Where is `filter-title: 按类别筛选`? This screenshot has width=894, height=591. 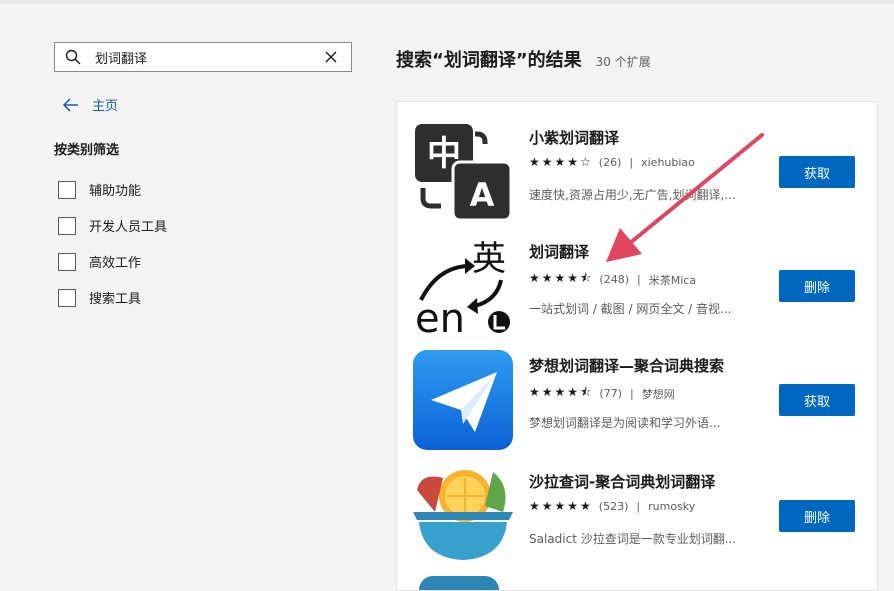
filter-title: 按类别筛选 is located at coordinates (87, 150).